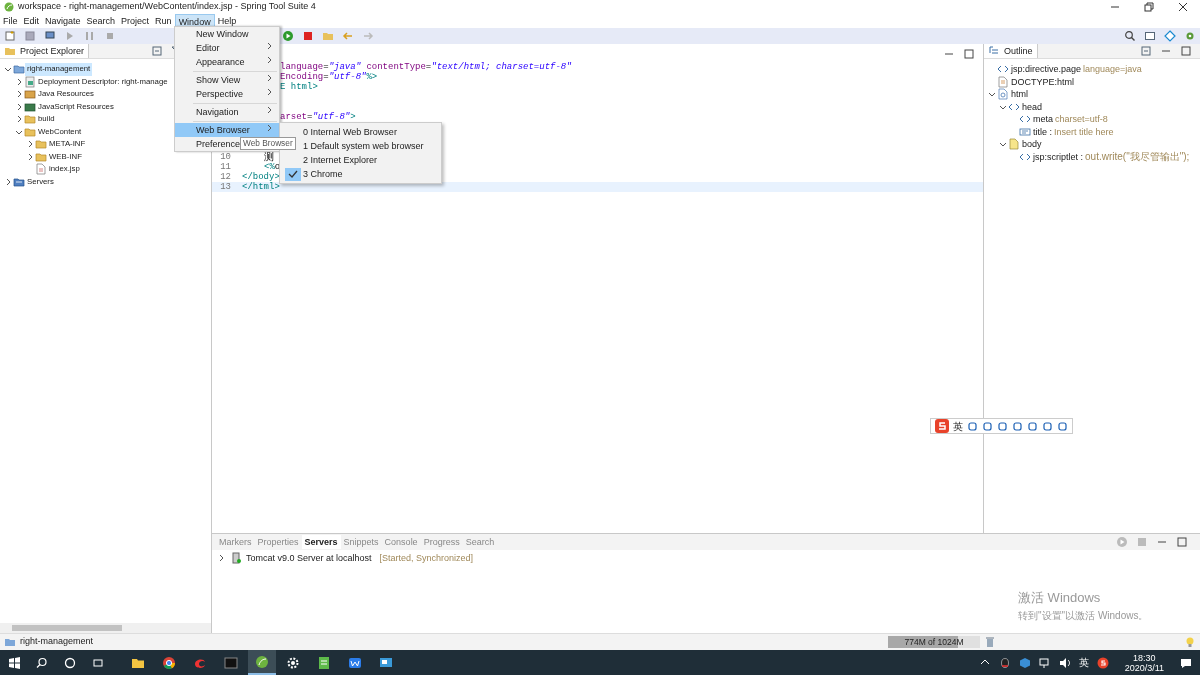 The image size is (1200, 675). Describe the element at coordinates (57, 642) in the screenshot. I see `status-text: right-management` at that location.